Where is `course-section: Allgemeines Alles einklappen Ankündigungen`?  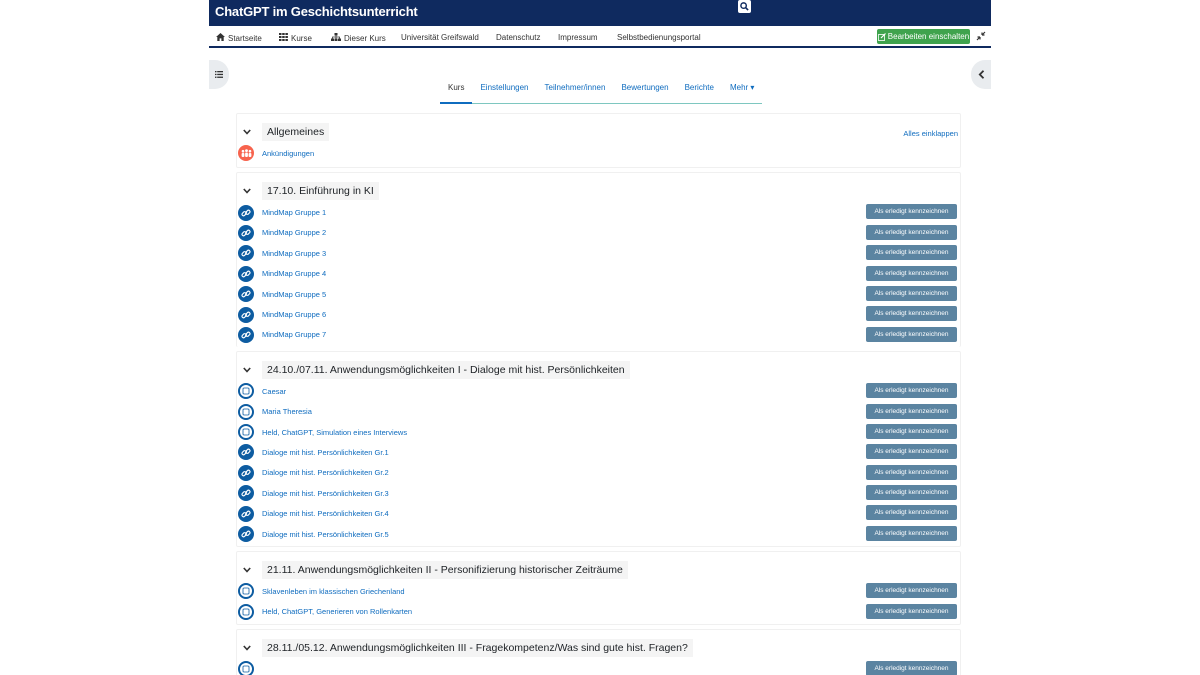
course-section: Allgemeines Alles einklappen Ankündigungen is located at coordinates (598, 141).